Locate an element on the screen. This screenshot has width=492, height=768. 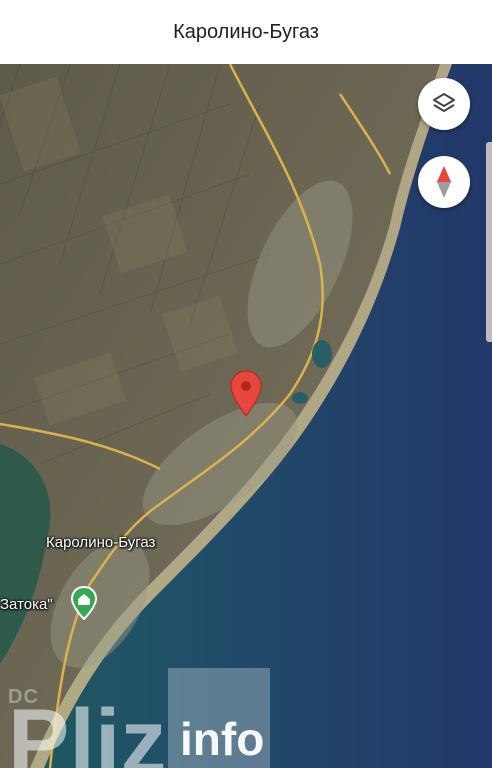
compass-button is located at coordinates (444, 182).